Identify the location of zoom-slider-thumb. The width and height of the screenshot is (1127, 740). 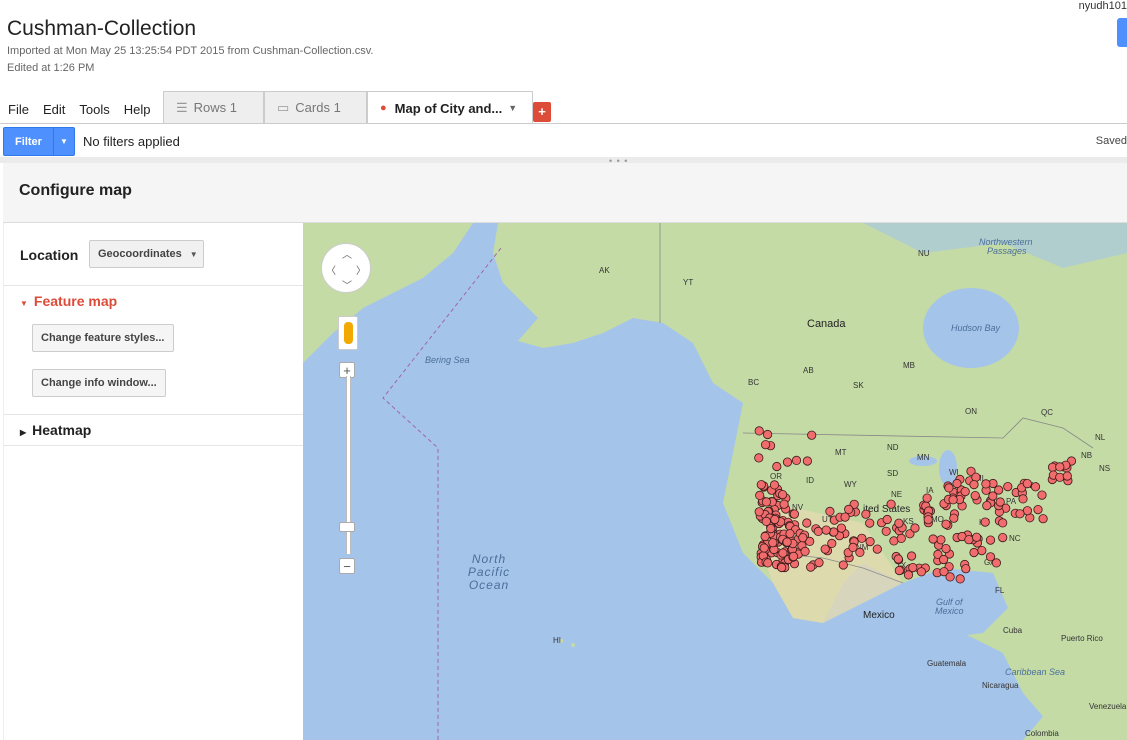
(347, 527).